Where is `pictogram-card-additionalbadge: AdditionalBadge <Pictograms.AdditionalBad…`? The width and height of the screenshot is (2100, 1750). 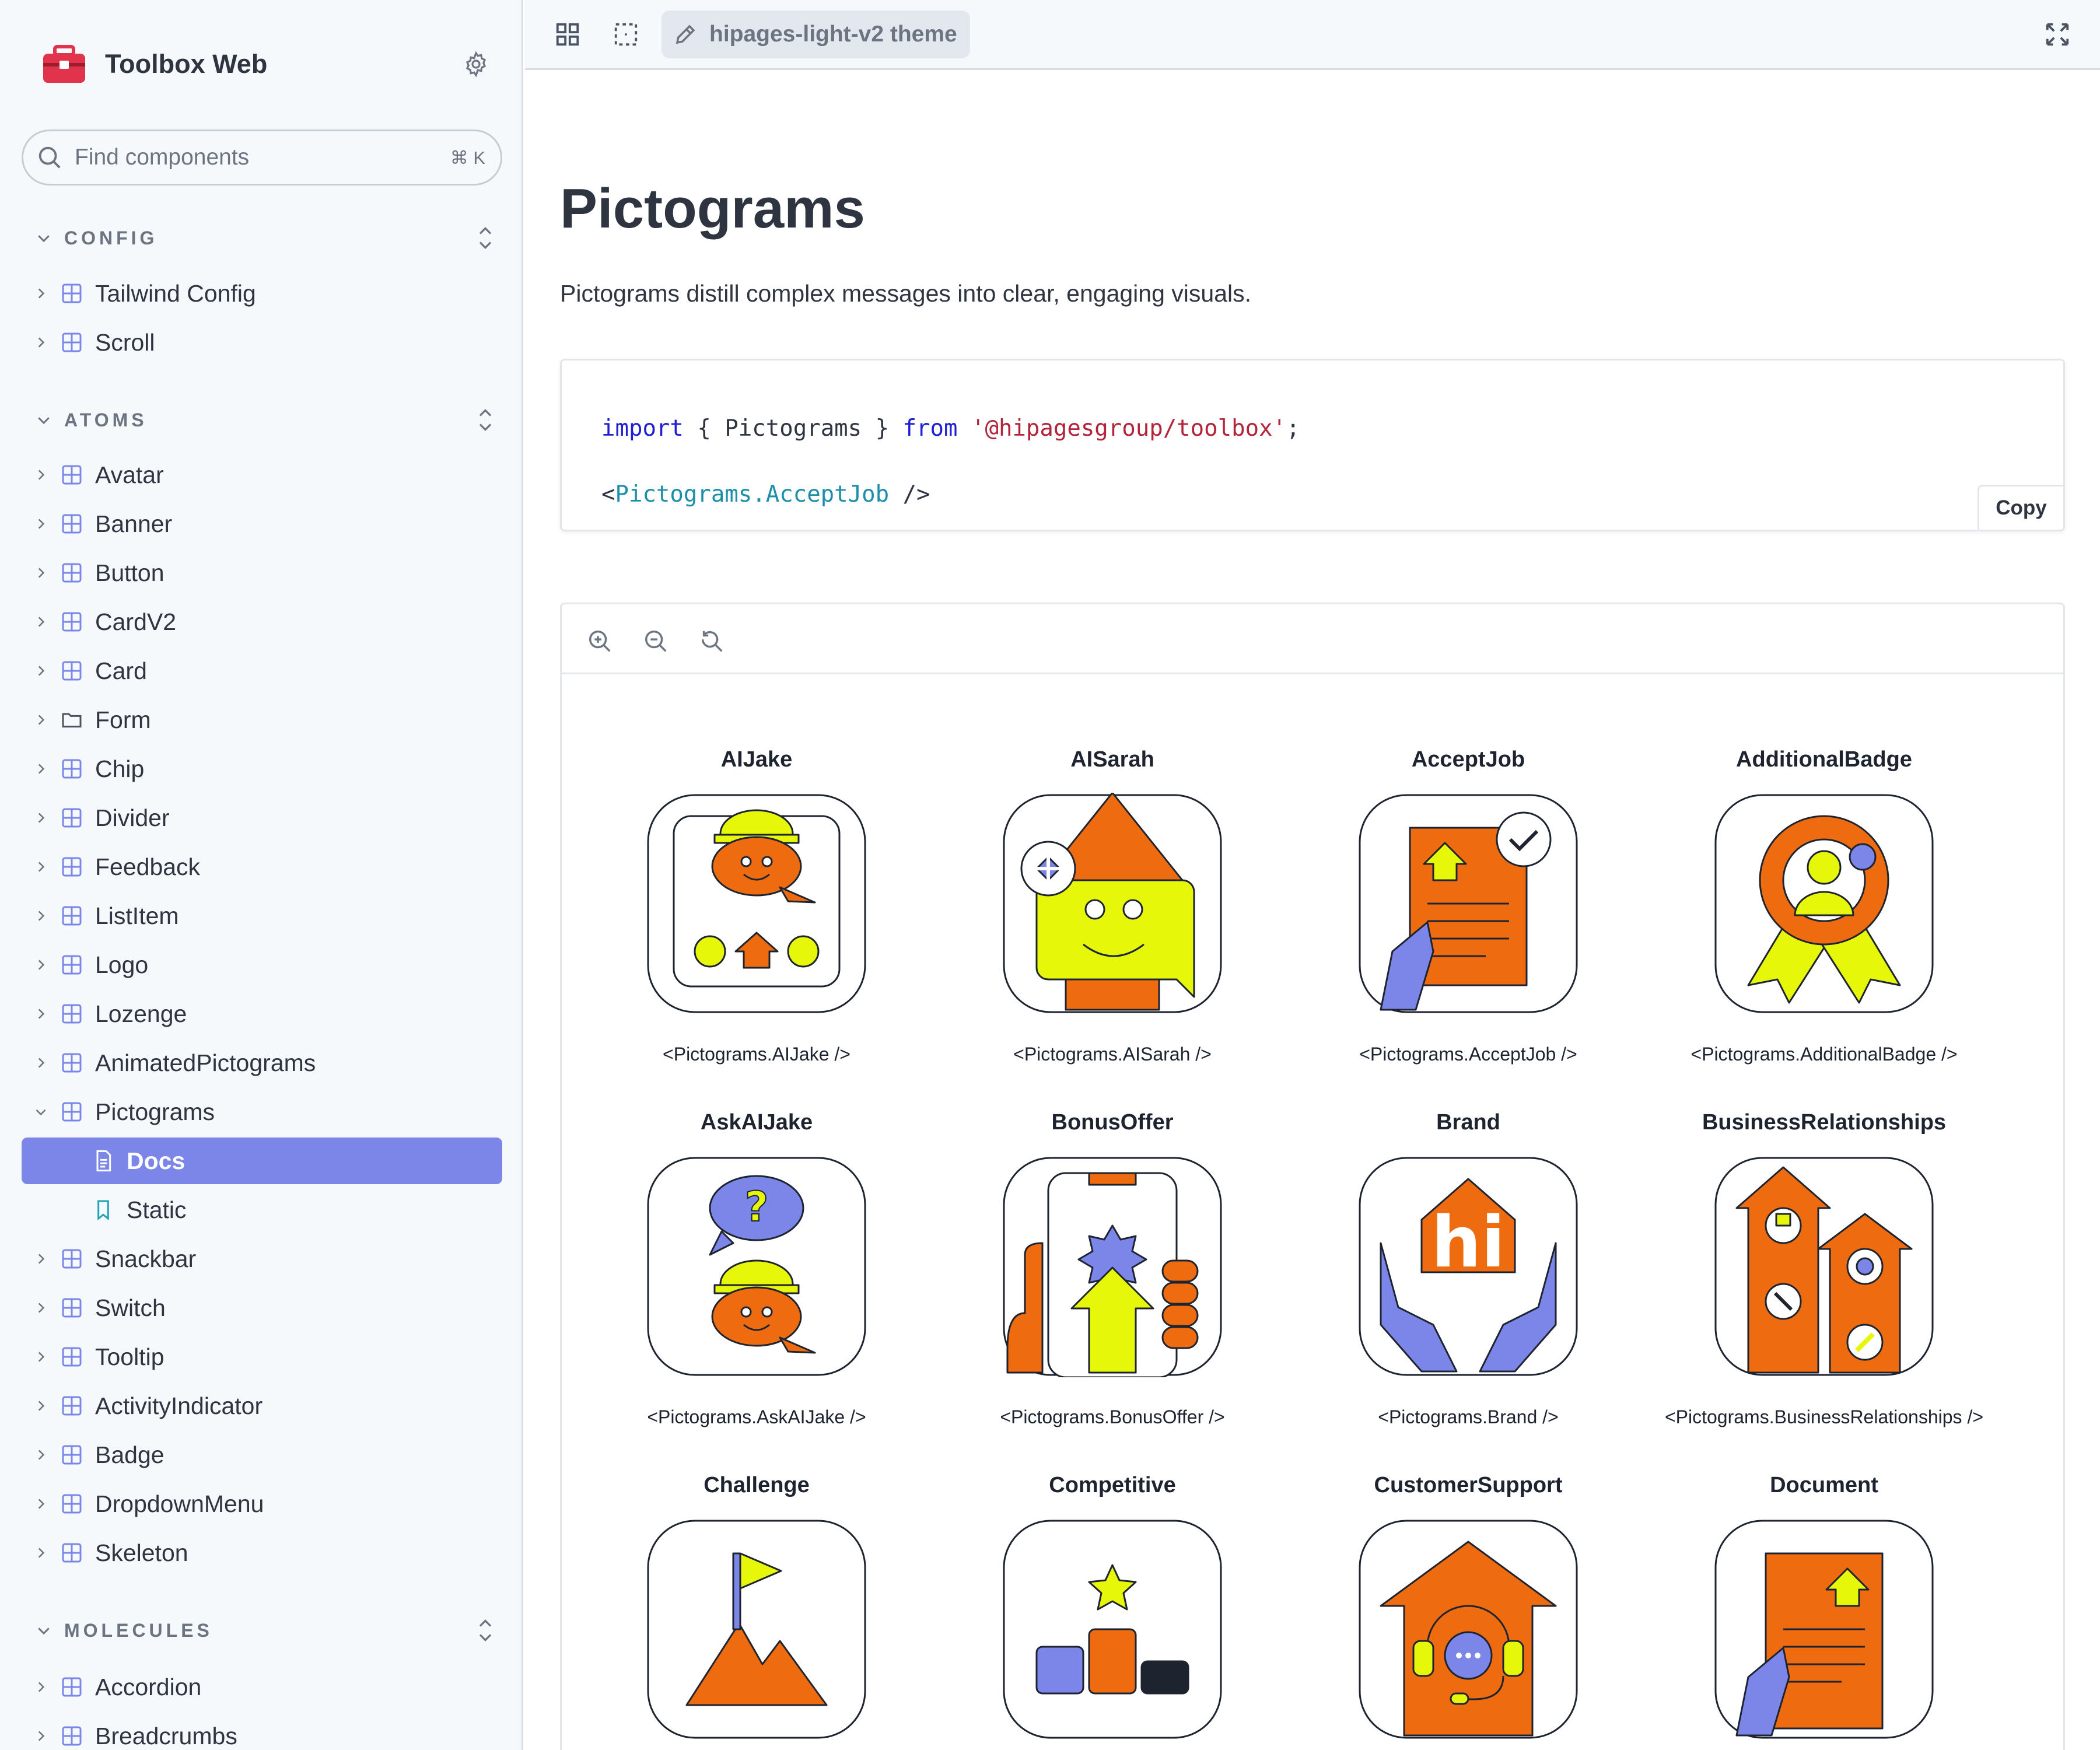
pictogram-card-additionalbadge: AdditionalBadge <Pictograms.AdditionalBad… is located at coordinates (1824, 928).